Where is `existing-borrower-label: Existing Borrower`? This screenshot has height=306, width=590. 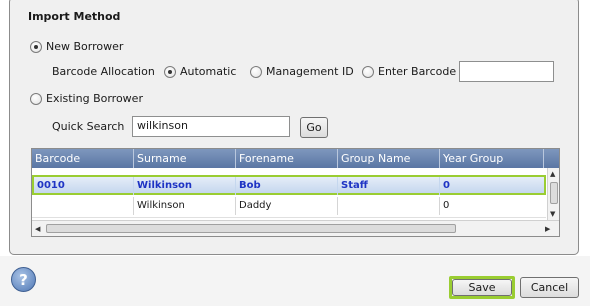 existing-borrower-label: Existing Borrower is located at coordinates (94, 98).